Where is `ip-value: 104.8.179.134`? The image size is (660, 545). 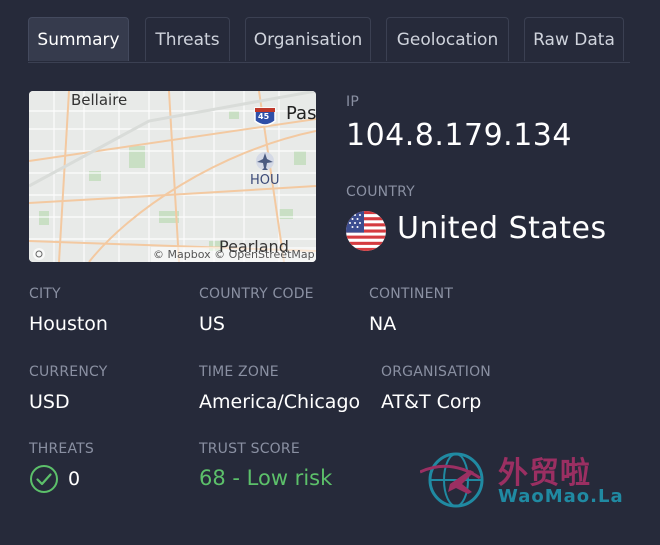 ip-value: 104.8.179.134 is located at coordinates (459, 135).